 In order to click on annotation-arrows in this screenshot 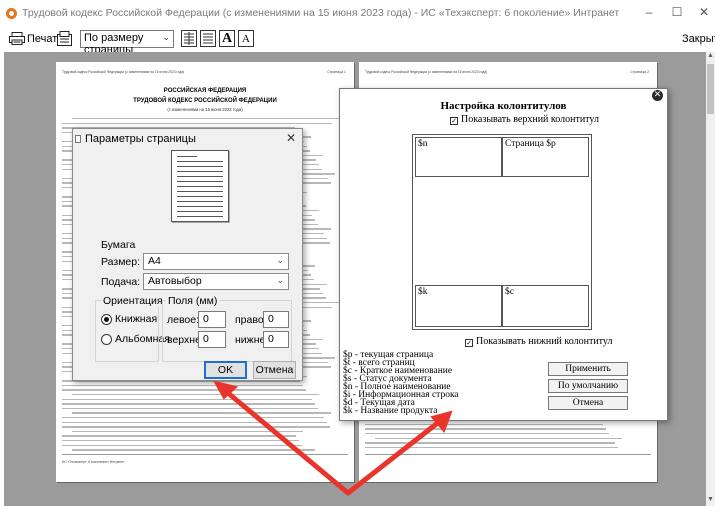, I will do `click(333, 438)`.